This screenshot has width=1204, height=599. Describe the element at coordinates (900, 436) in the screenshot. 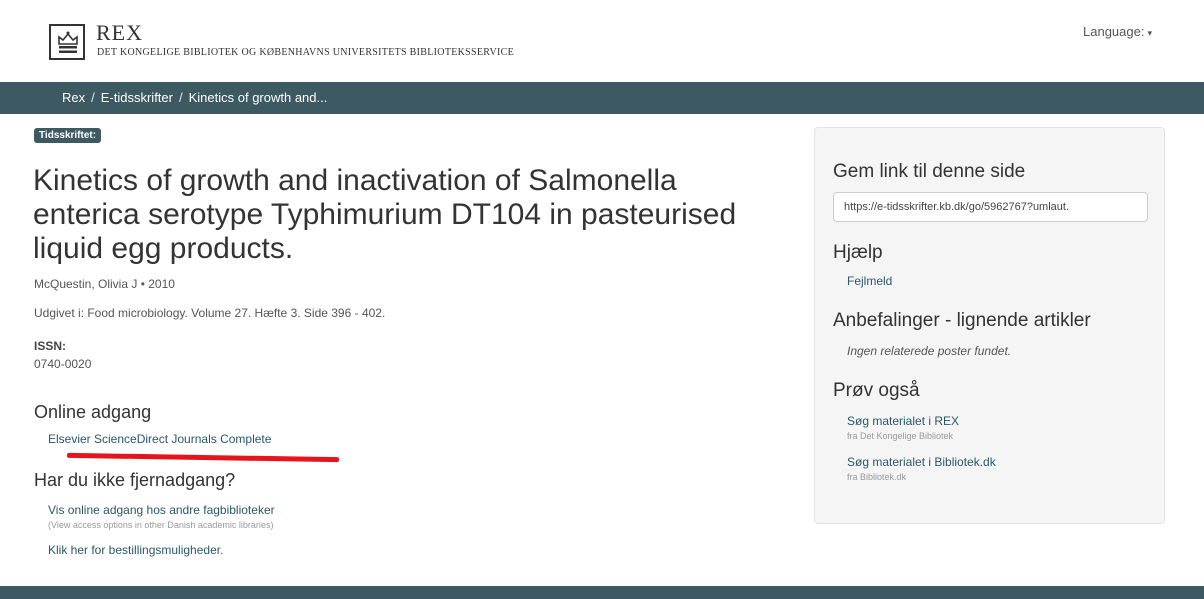

I see `search-rex-source: fra Det Kongelige Bibliotek` at that location.